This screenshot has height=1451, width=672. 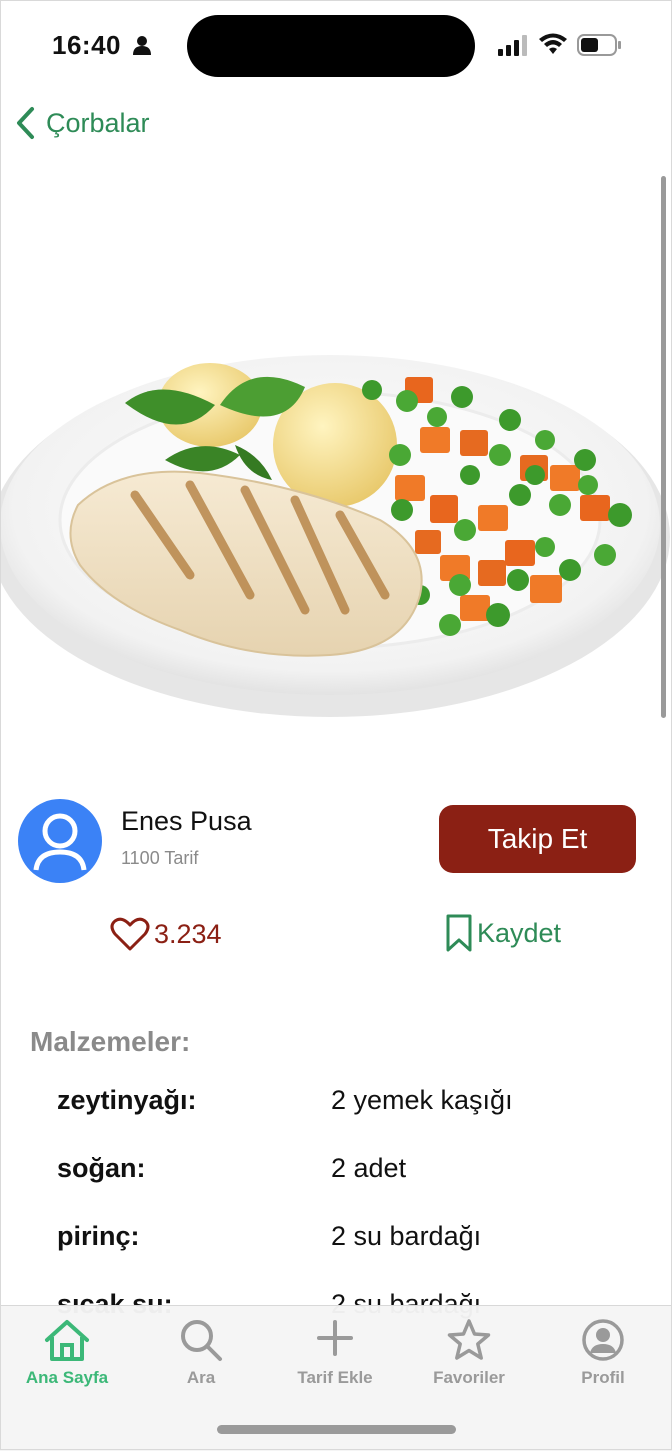 I want to click on dynamic-island, so click(x=331, y=46).